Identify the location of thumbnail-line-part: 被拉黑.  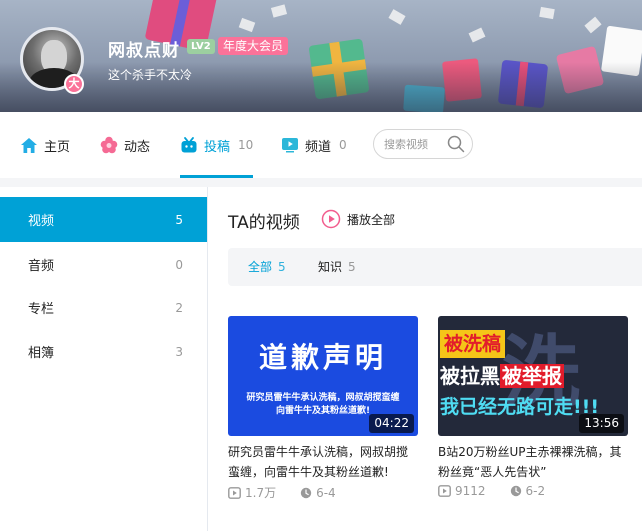
(470, 376).